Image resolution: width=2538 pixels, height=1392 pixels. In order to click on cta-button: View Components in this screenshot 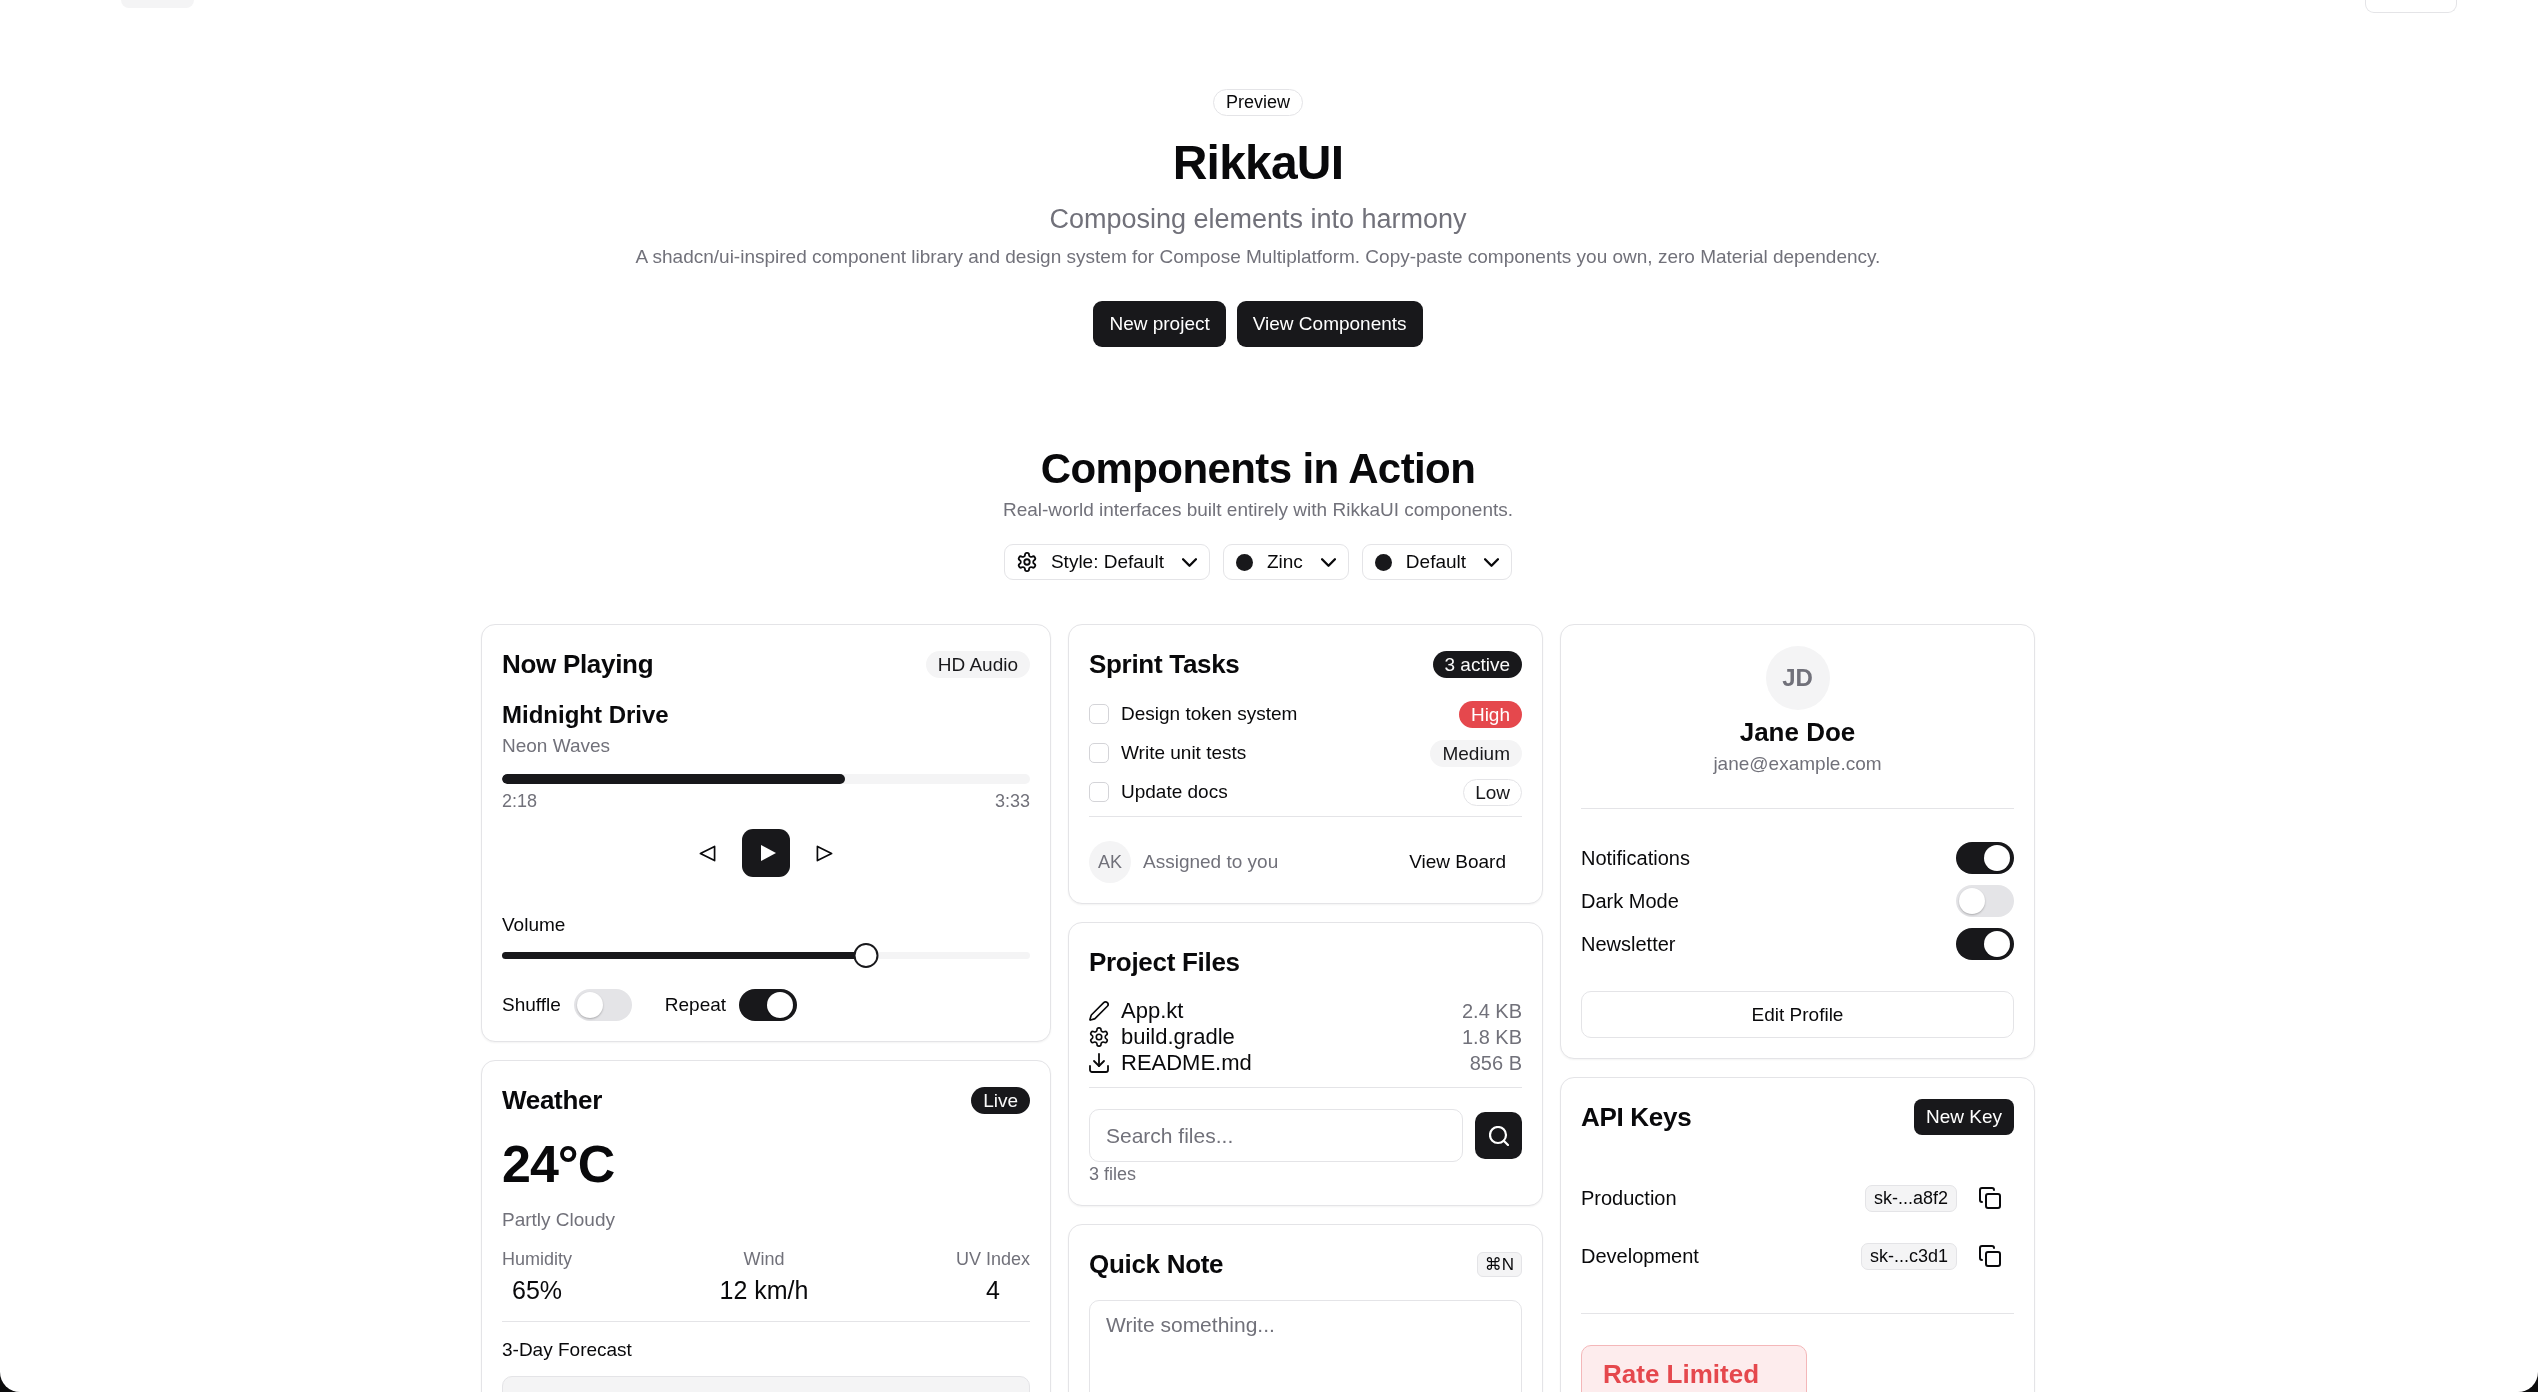, I will do `click(1329, 324)`.